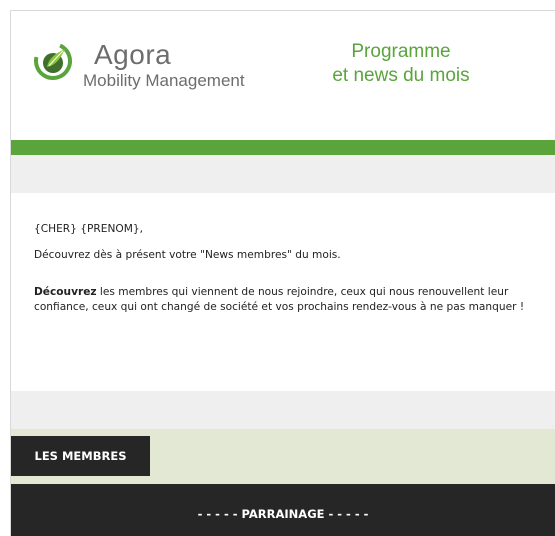  What do you see at coordinates (88, 229) in the screenshot?
I see `greeting-text: {CHER} {PRENOM},` at bounding box center [88, 229].